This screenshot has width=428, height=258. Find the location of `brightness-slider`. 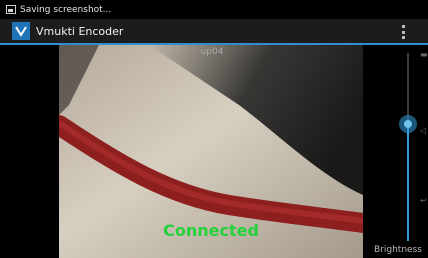

brightness-slider is located at coordinates (408, 145).